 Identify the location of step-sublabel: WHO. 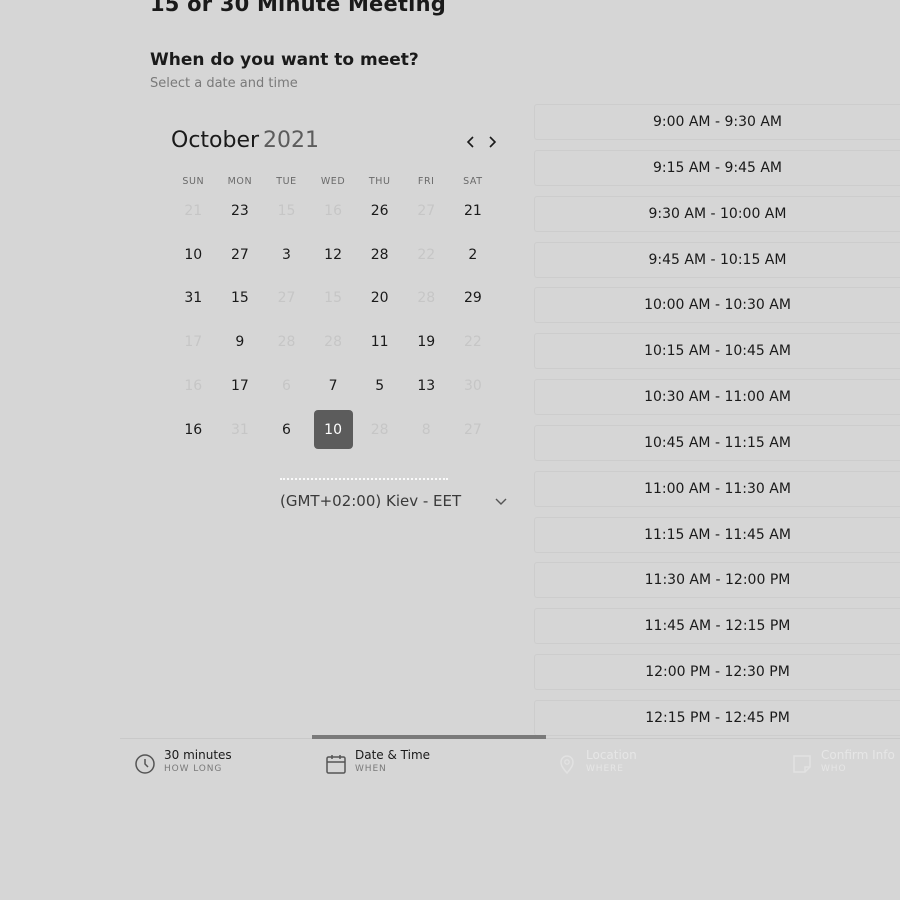
(834, 769).